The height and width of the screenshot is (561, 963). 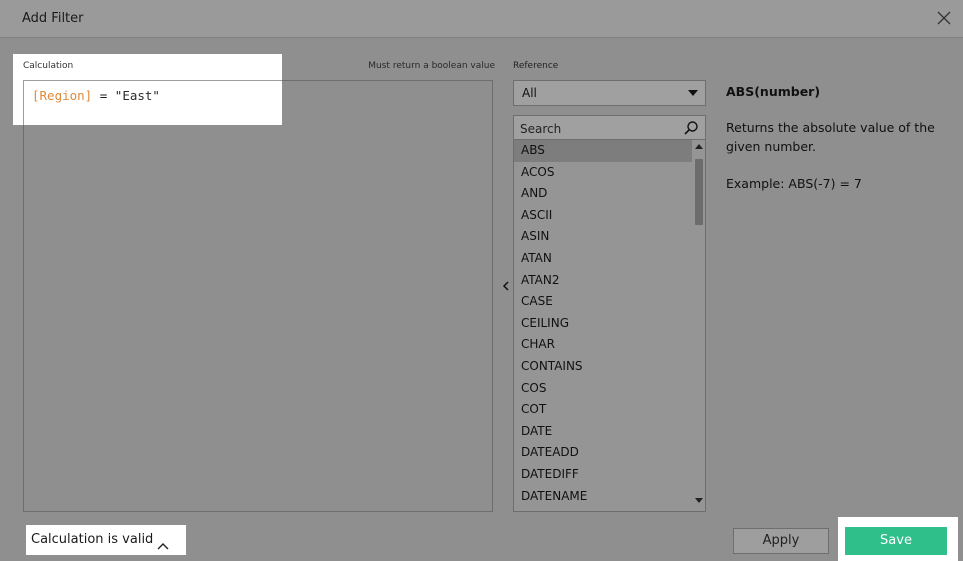 What do you see at coordinates (609, 367) in the screenshot?
I see `function-list-item: CONTAINS` at bounding box center [609, 367].